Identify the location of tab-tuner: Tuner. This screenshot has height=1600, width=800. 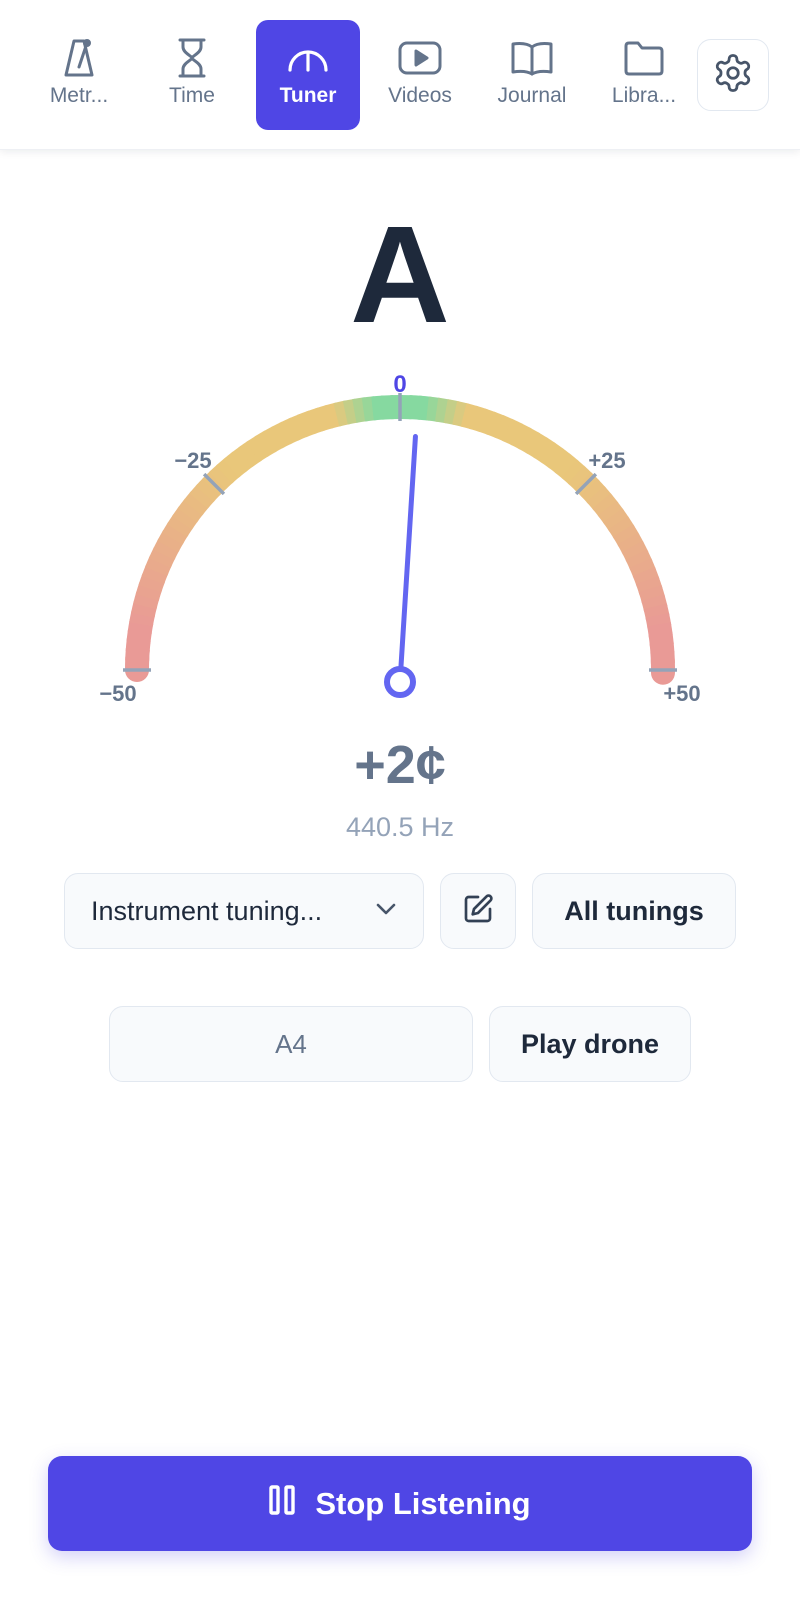
(308, 75).